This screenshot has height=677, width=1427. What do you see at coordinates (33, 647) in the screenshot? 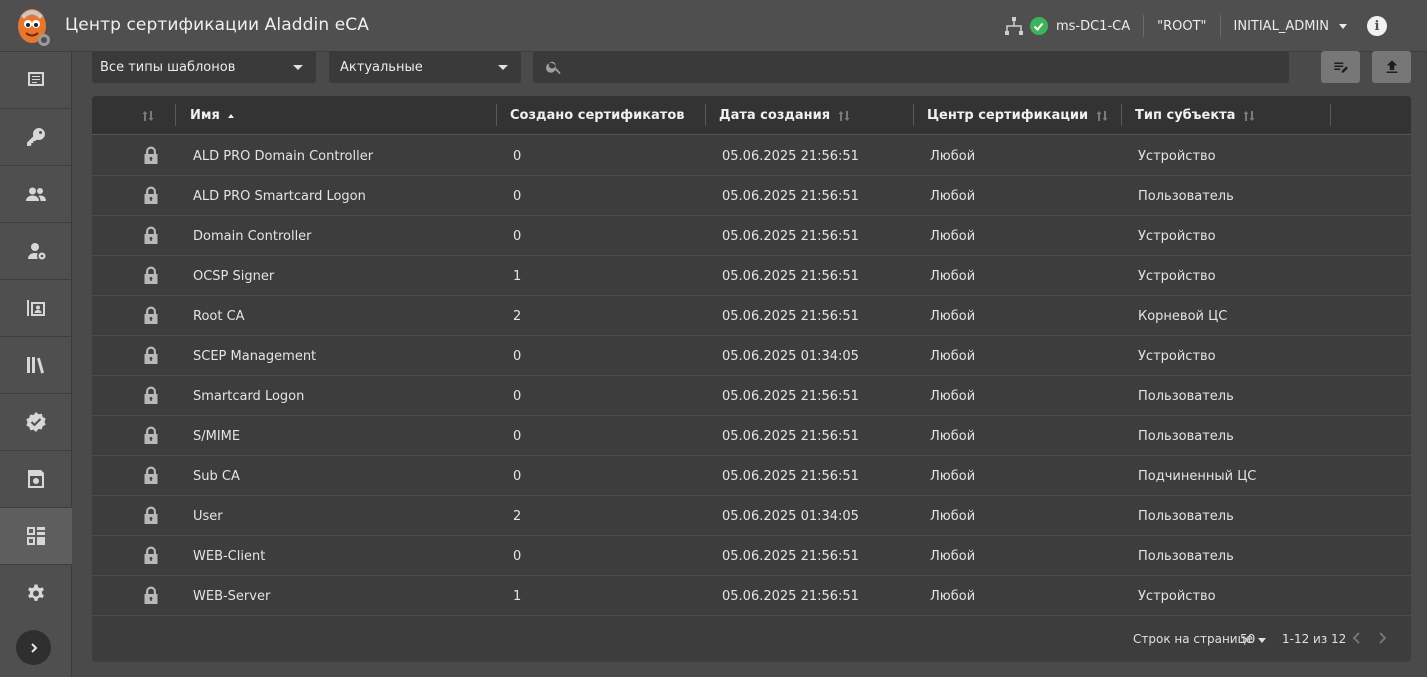
I see `sidebar-expand-button` at bounding box center [33, 647].